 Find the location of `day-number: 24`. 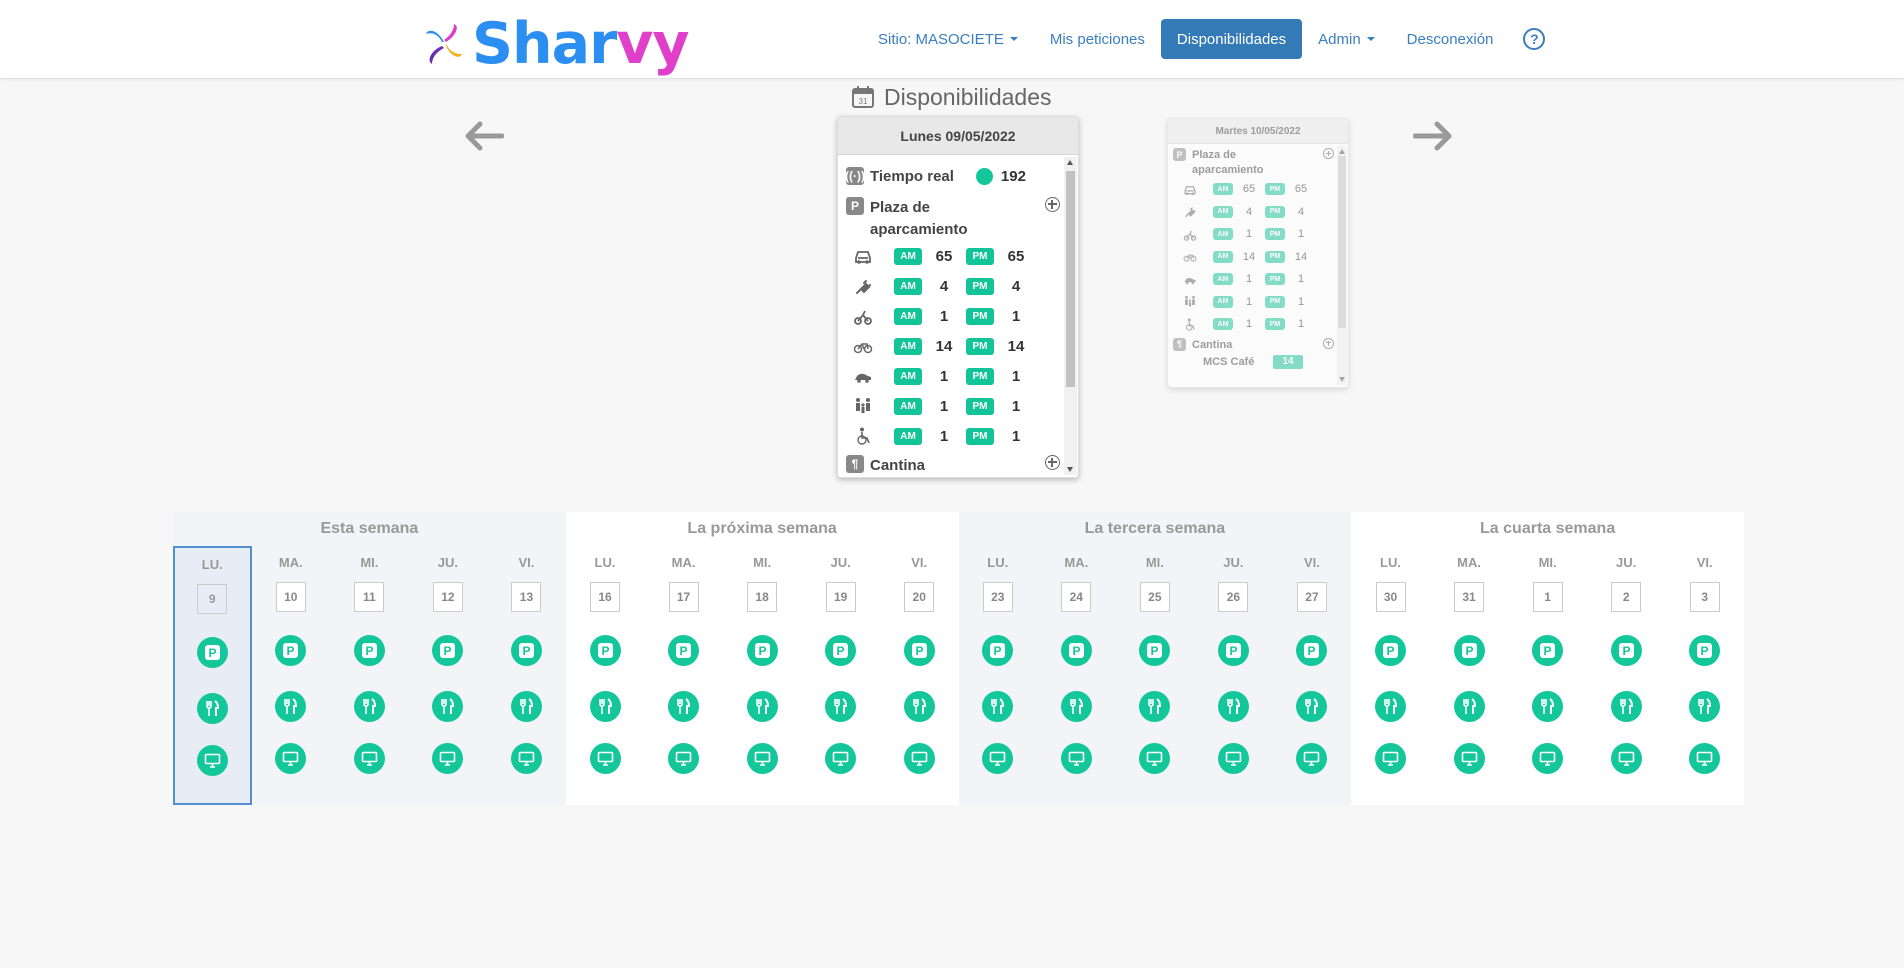

day-number: 24 is located at coordinates (1076, 597).